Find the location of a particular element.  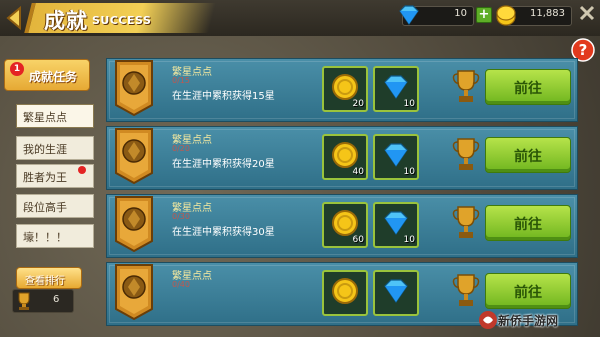

coin-reward is located at coordinates (345, 293).